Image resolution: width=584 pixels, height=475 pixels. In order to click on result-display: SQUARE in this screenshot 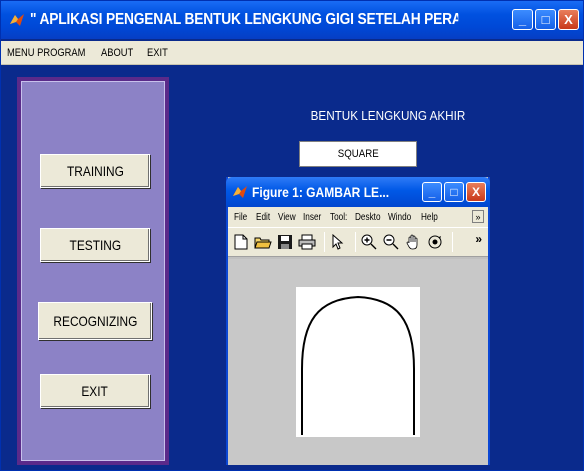, I will do `click(358, 154)`.